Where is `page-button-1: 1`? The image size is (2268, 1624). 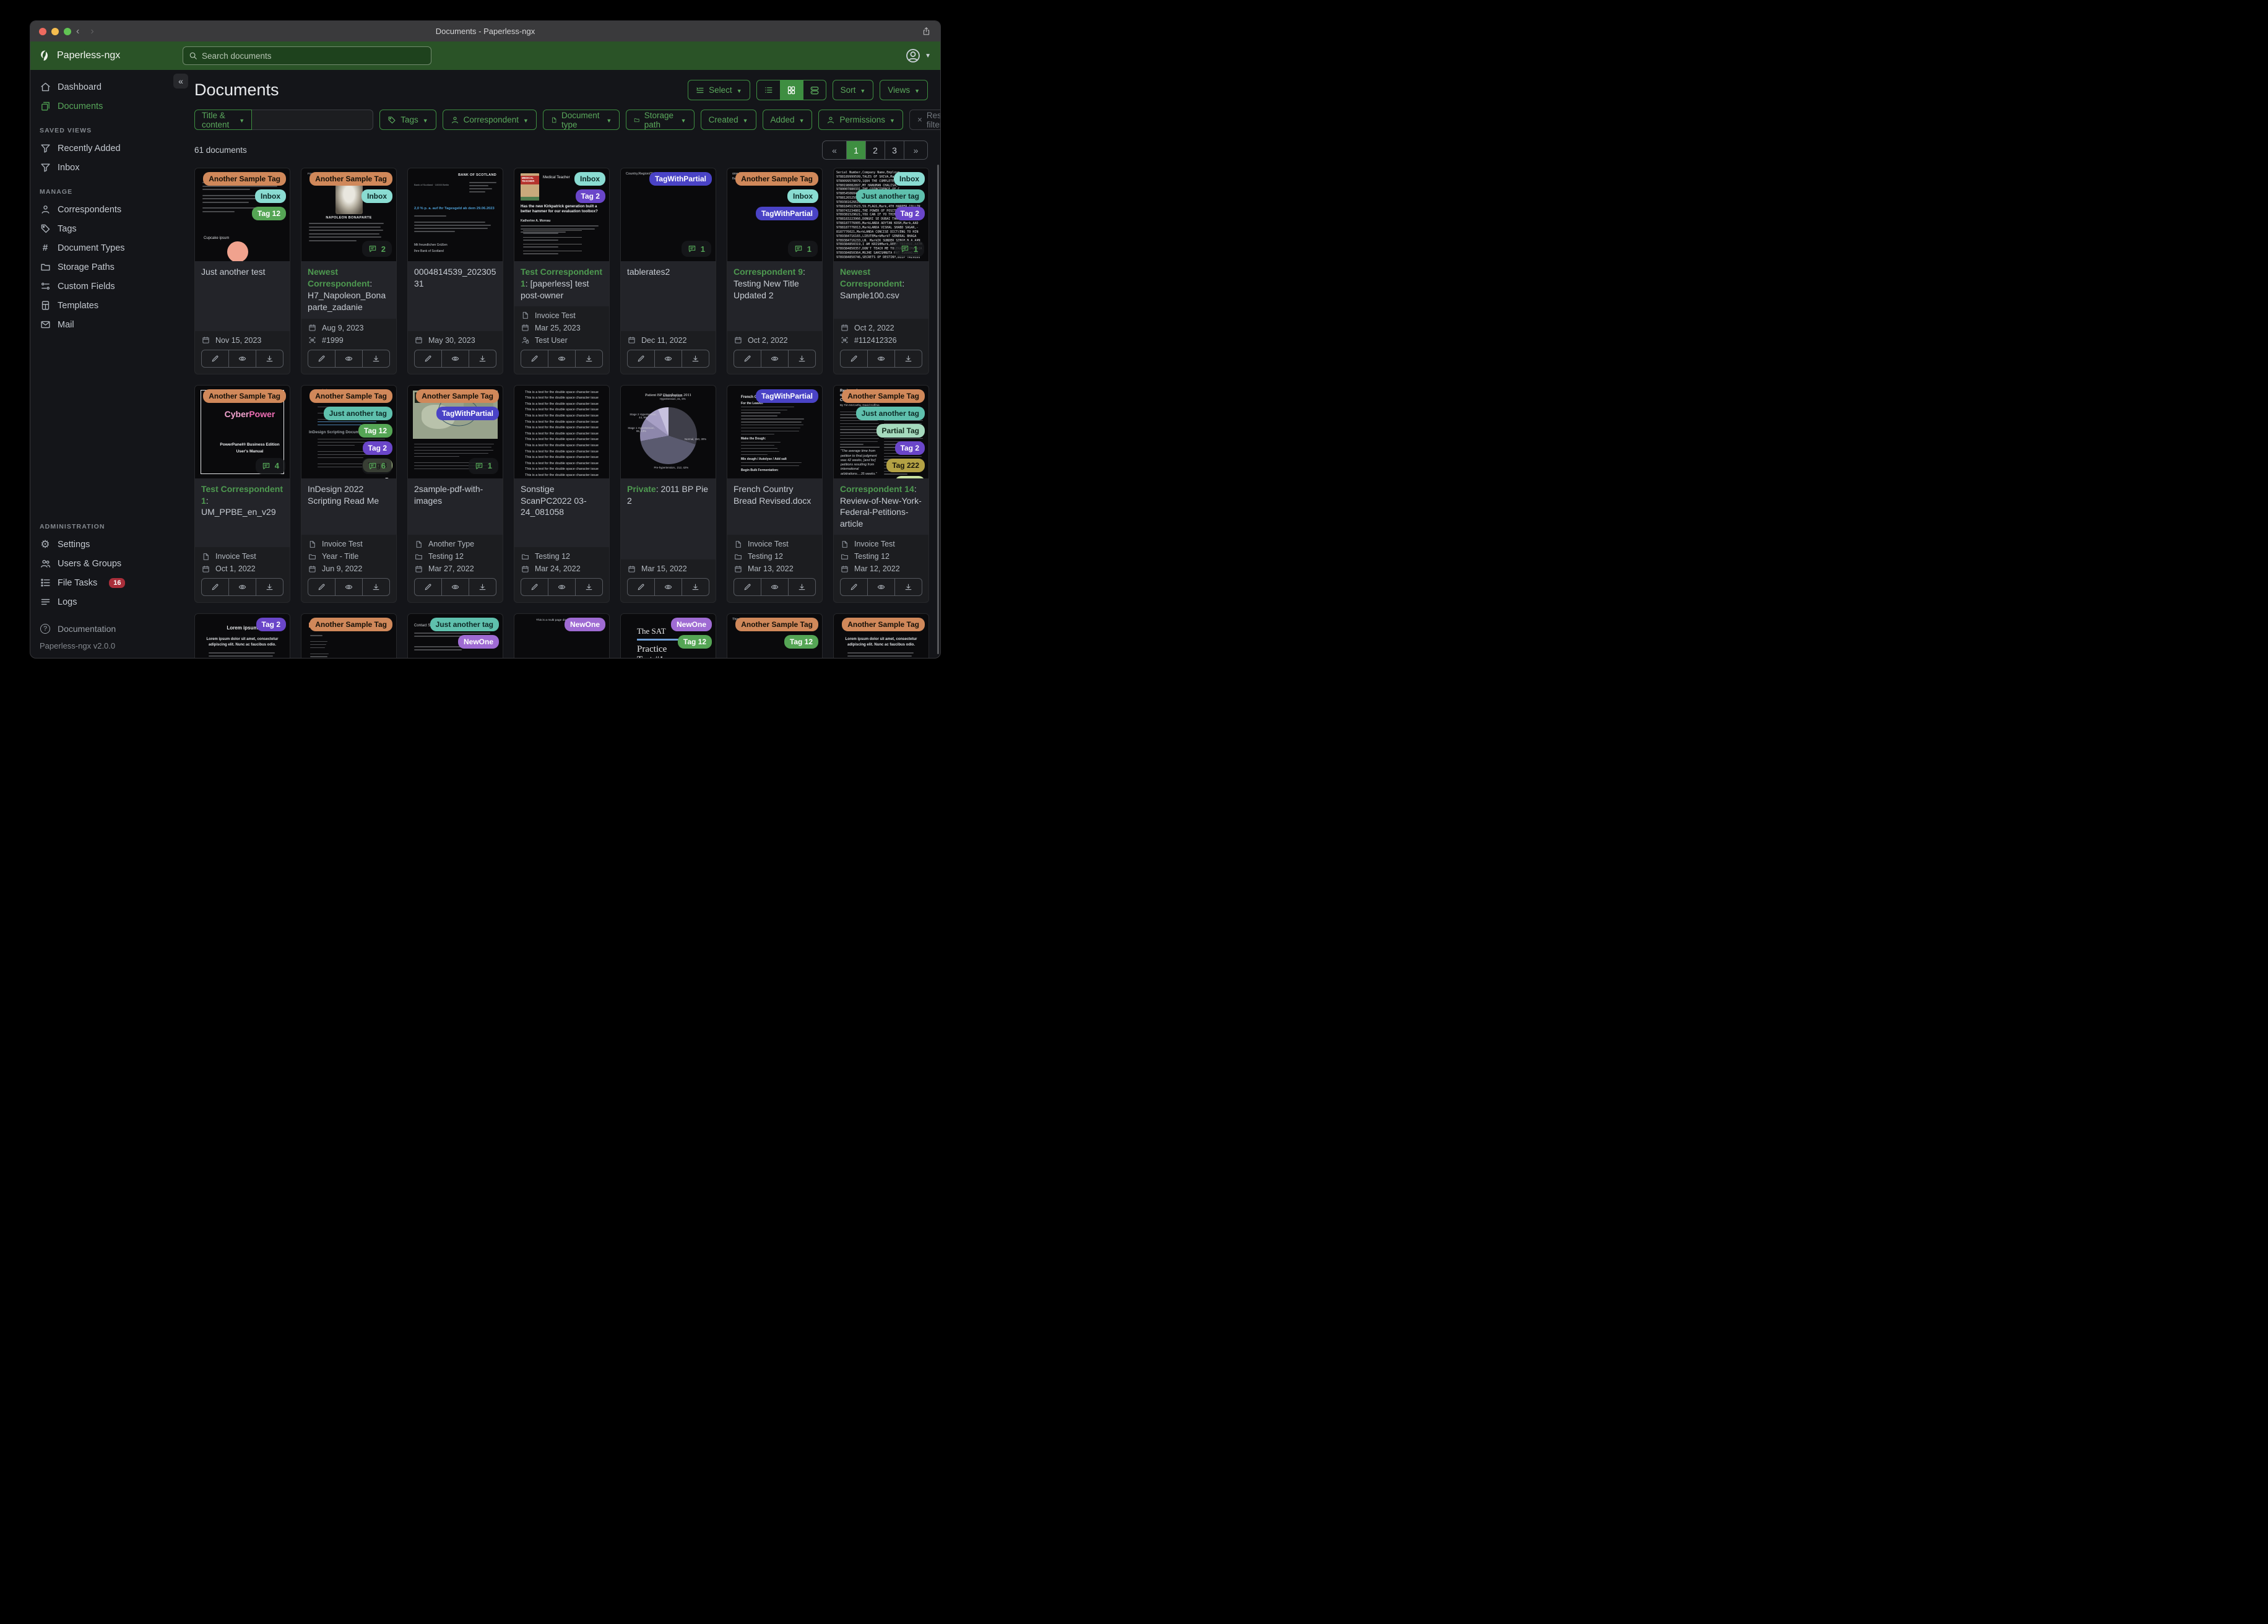
page-button-1: 1 is located at coordinates (855, 150).